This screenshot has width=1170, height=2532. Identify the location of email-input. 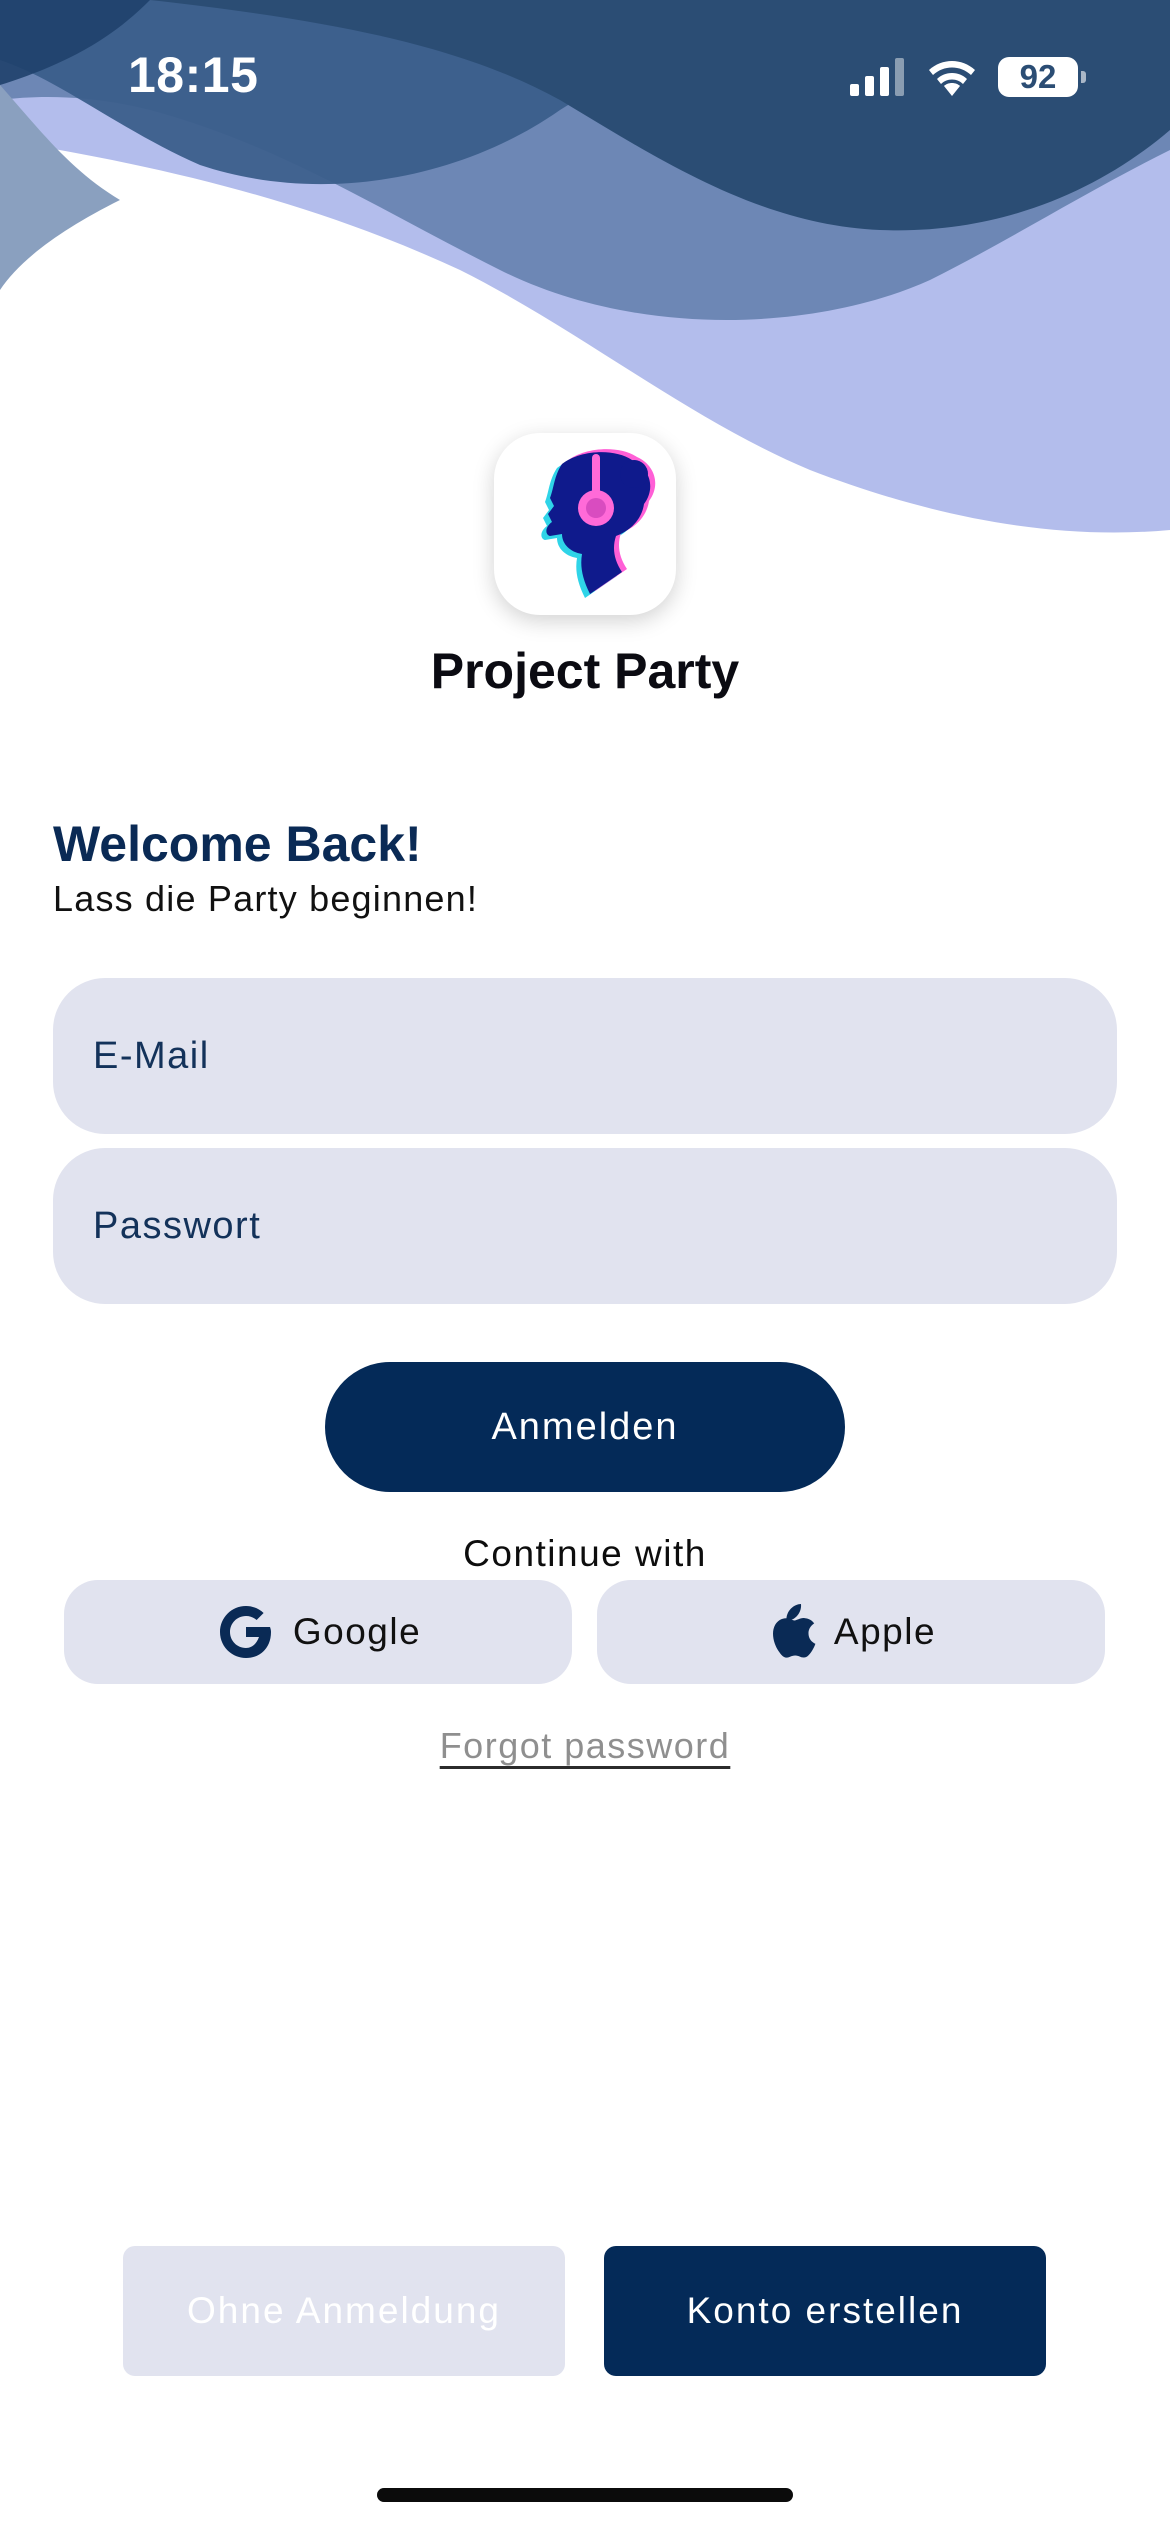
(605, 1056).